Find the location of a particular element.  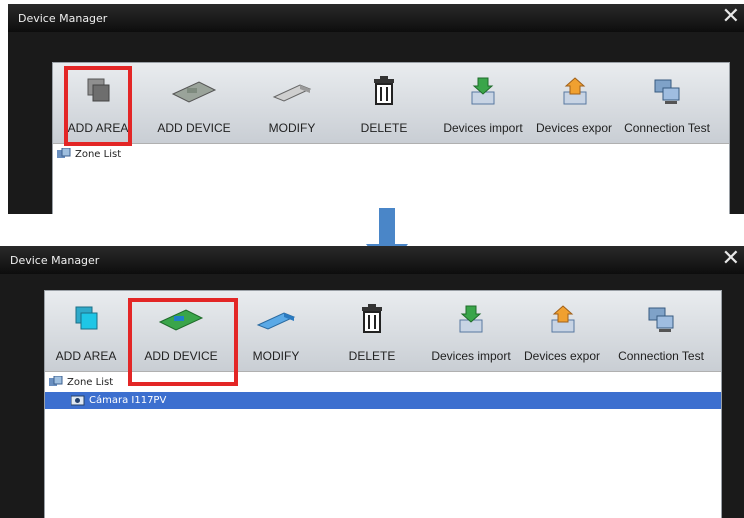

add-area-icon is located at coordinates (86, 318).